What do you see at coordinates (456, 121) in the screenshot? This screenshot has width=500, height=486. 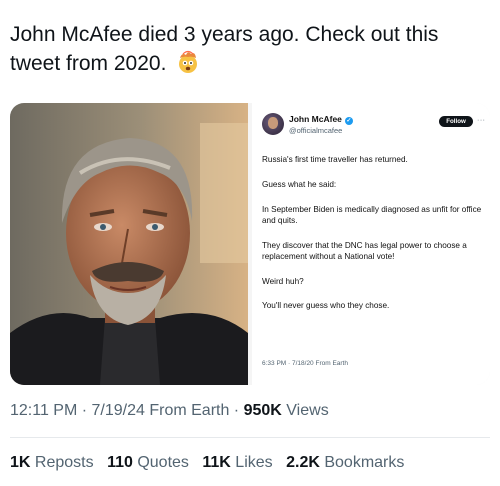 I see `follow-button: Follow` at bounding box center [456, 121].